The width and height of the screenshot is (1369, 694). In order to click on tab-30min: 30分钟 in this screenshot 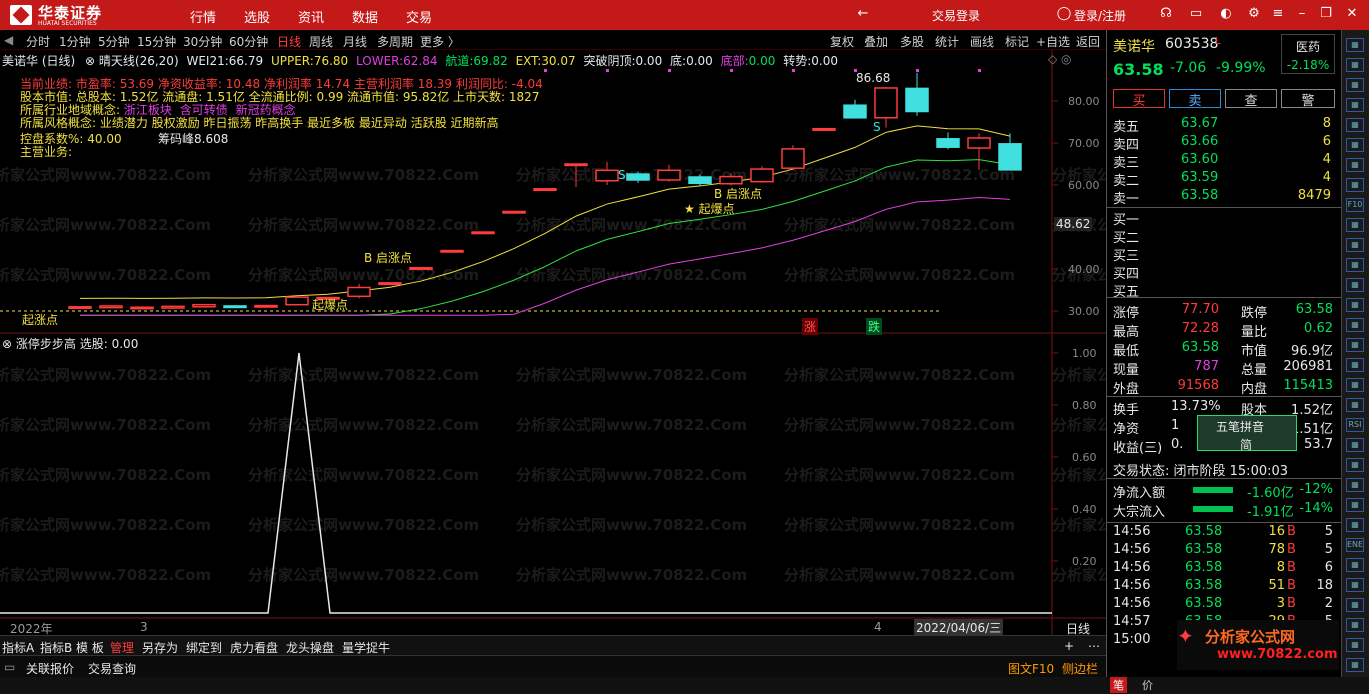, I will do `click(202, 41)`.